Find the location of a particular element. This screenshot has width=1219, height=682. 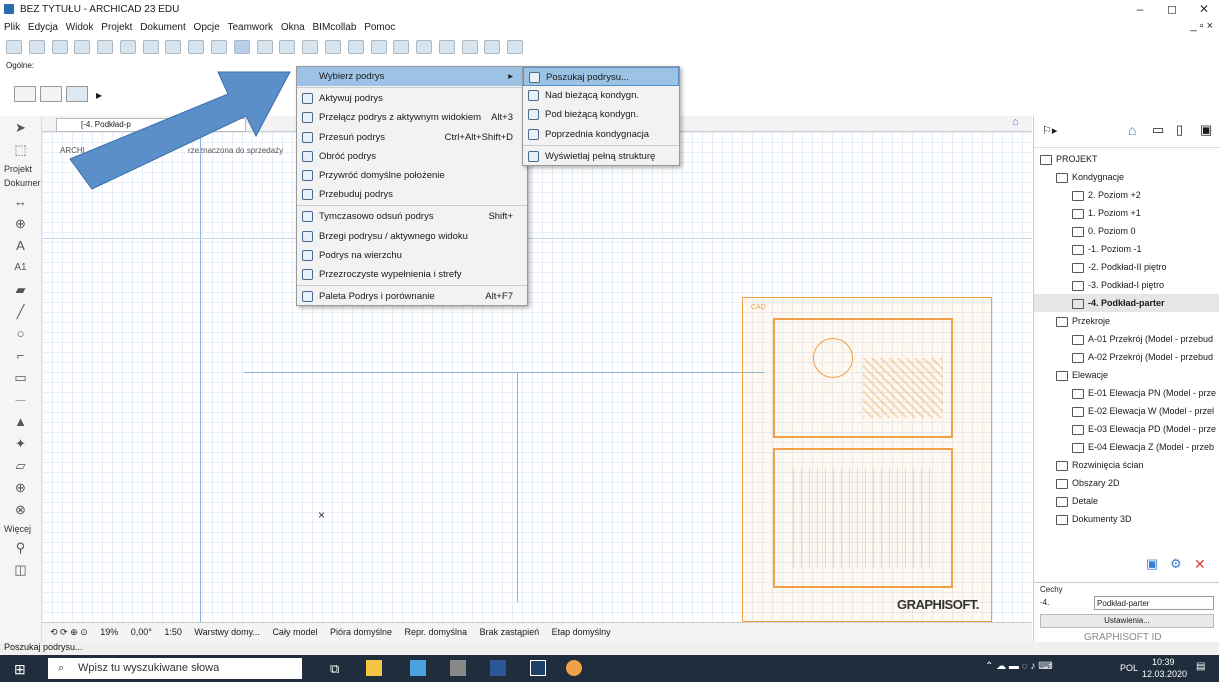

teamwork-icon is located at coordinates (469, 47).